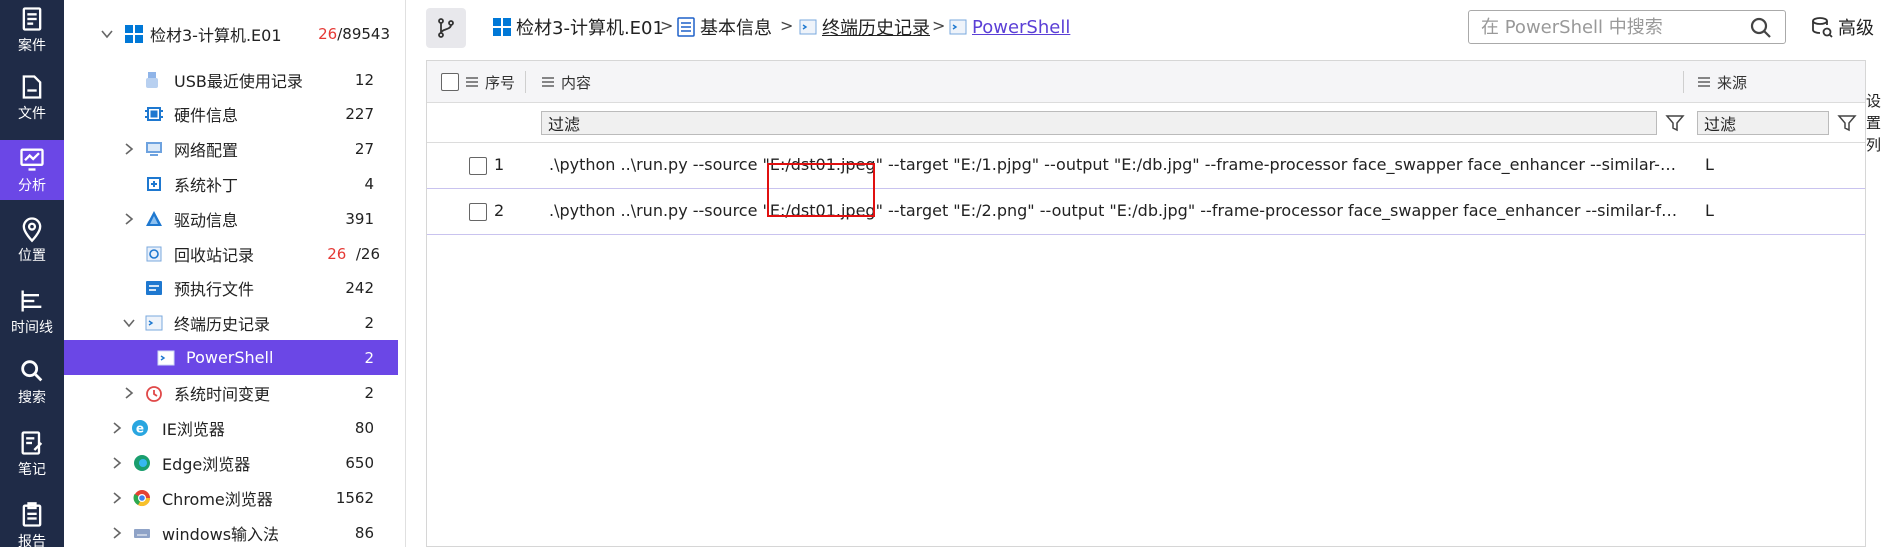  I want to click on tree-node-patch: 系统补丁 4, so click(231, 183).